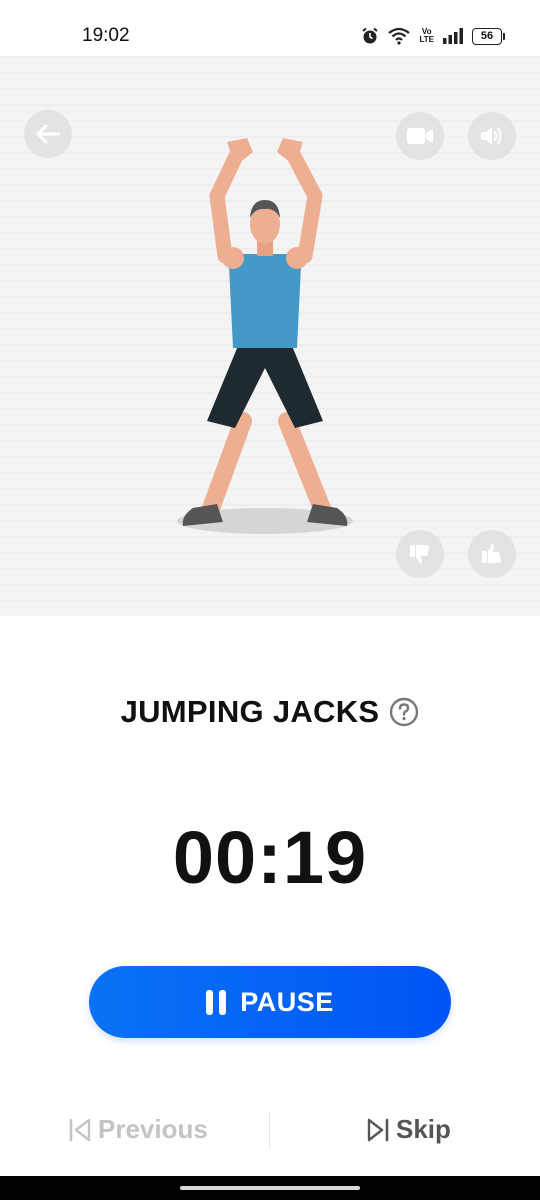 The height and width of the screenshot is (1200, 540). I want to click on home-gesture-handle, so click(270, 1188).